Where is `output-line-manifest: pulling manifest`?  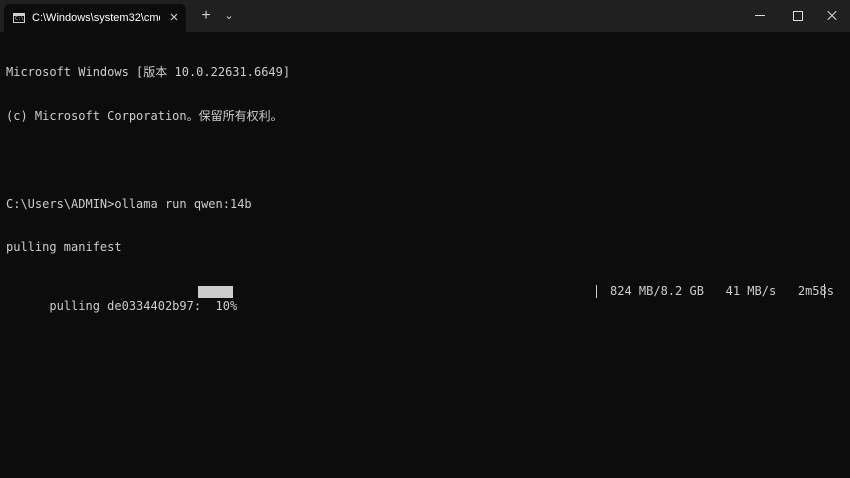
output-line-manifest: pulling manifest is located at coordinates (64, 247).